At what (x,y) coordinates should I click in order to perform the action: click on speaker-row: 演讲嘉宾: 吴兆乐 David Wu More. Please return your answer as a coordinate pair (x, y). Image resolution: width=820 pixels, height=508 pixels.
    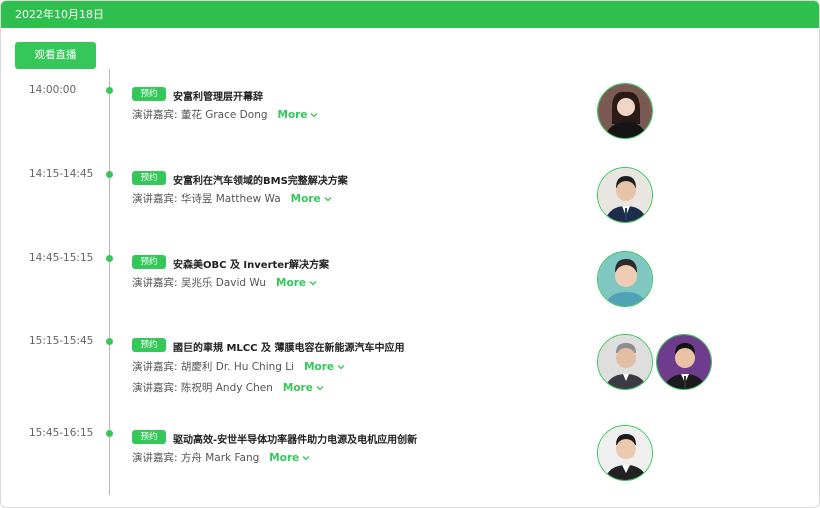
    Looking at the image, I should click on (224, 282).